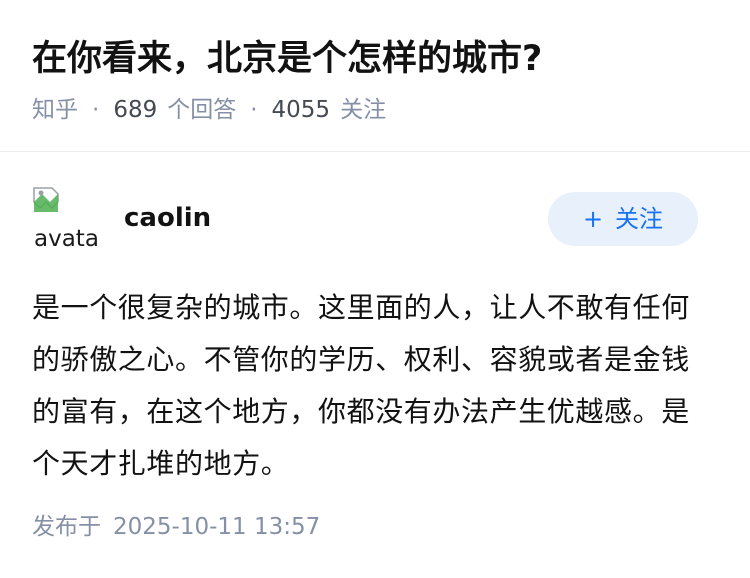  I want to click on source-label: 知乎, so click(55, 110).